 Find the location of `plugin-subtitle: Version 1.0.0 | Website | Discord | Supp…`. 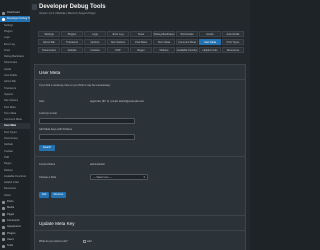

plugin-subtitle: Version 1.0.0 | Website | Discord | Supp… is located at coordinates (67, 13).